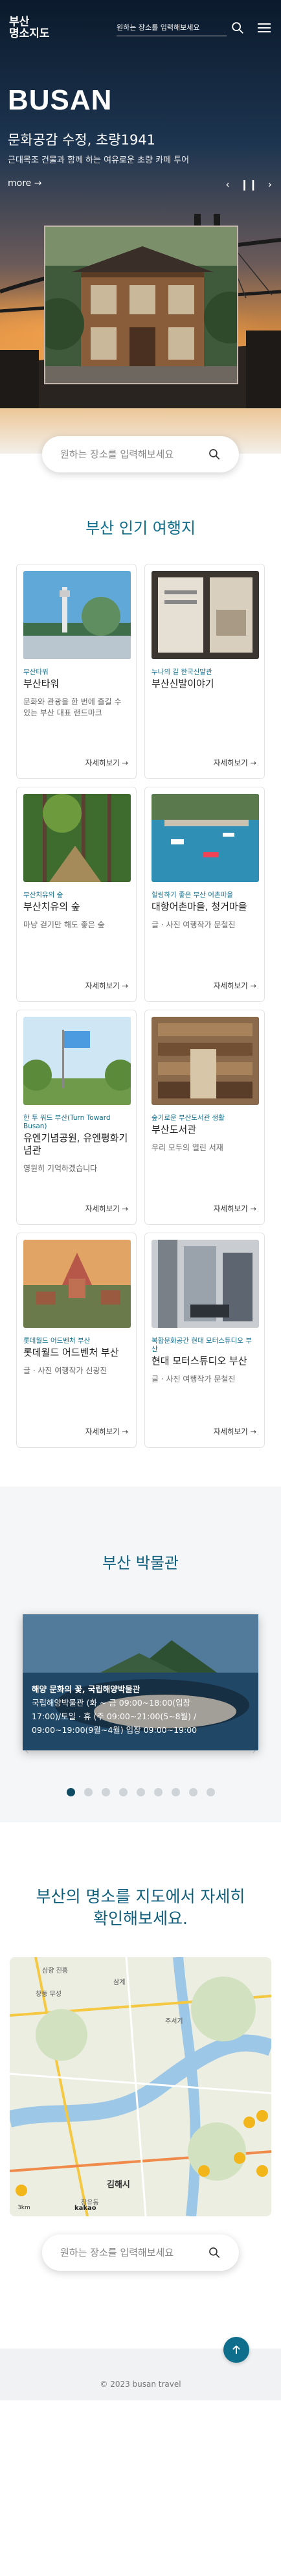 Image resolution: width=281 pixels, height=2576 pixels. I want to click on card-category: 복합문화공간 현대 모터스튜디오 부산, so click(202, 1345).